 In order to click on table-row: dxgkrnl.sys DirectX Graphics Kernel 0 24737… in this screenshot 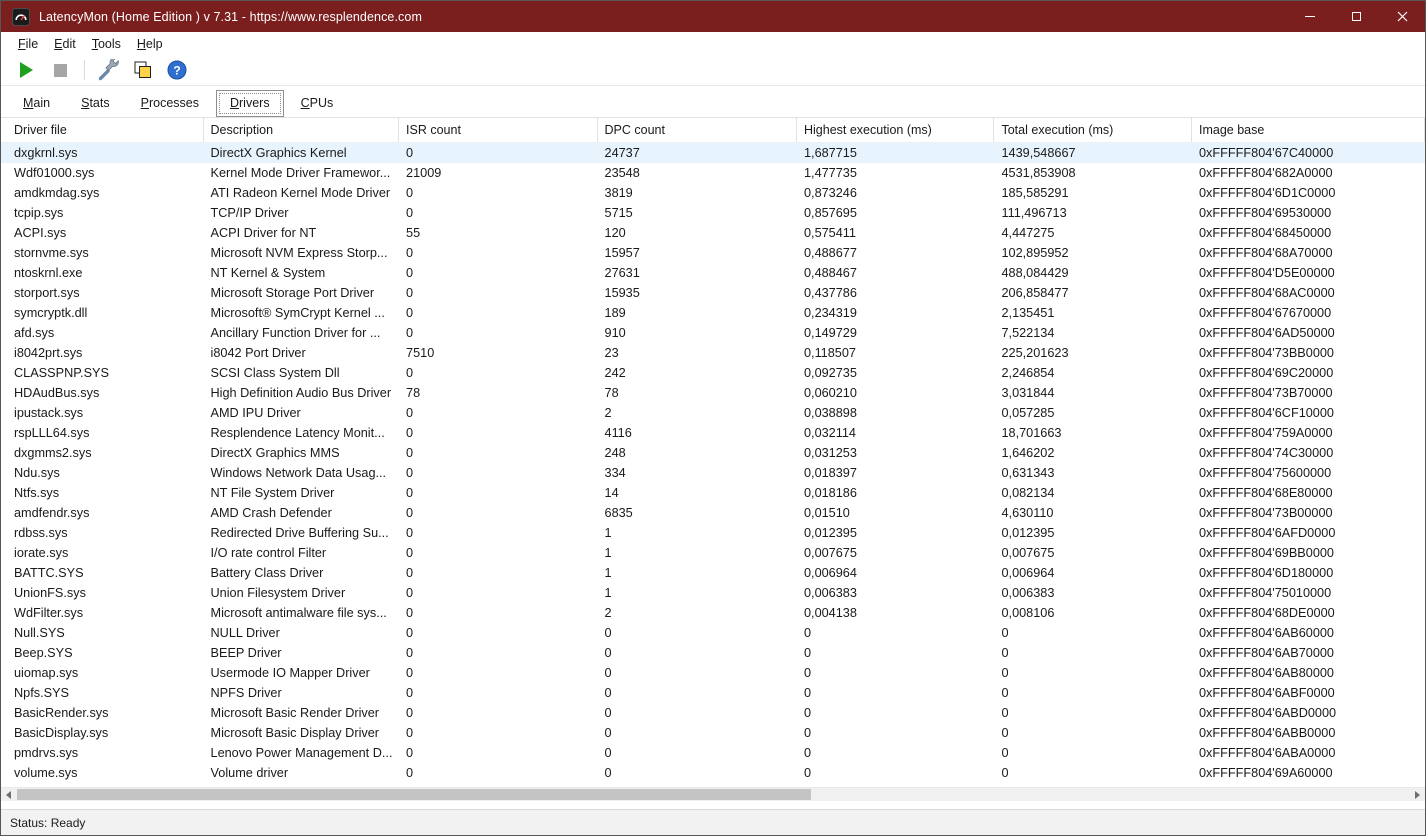, I will do `click(713, 153)`.